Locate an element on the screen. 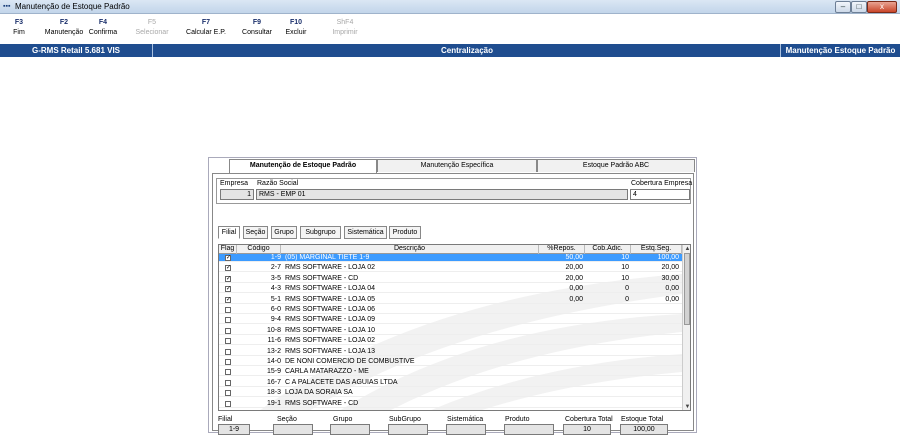 The image size is (900, 439). header-flag: Flag is located at coordinates (228, 249).